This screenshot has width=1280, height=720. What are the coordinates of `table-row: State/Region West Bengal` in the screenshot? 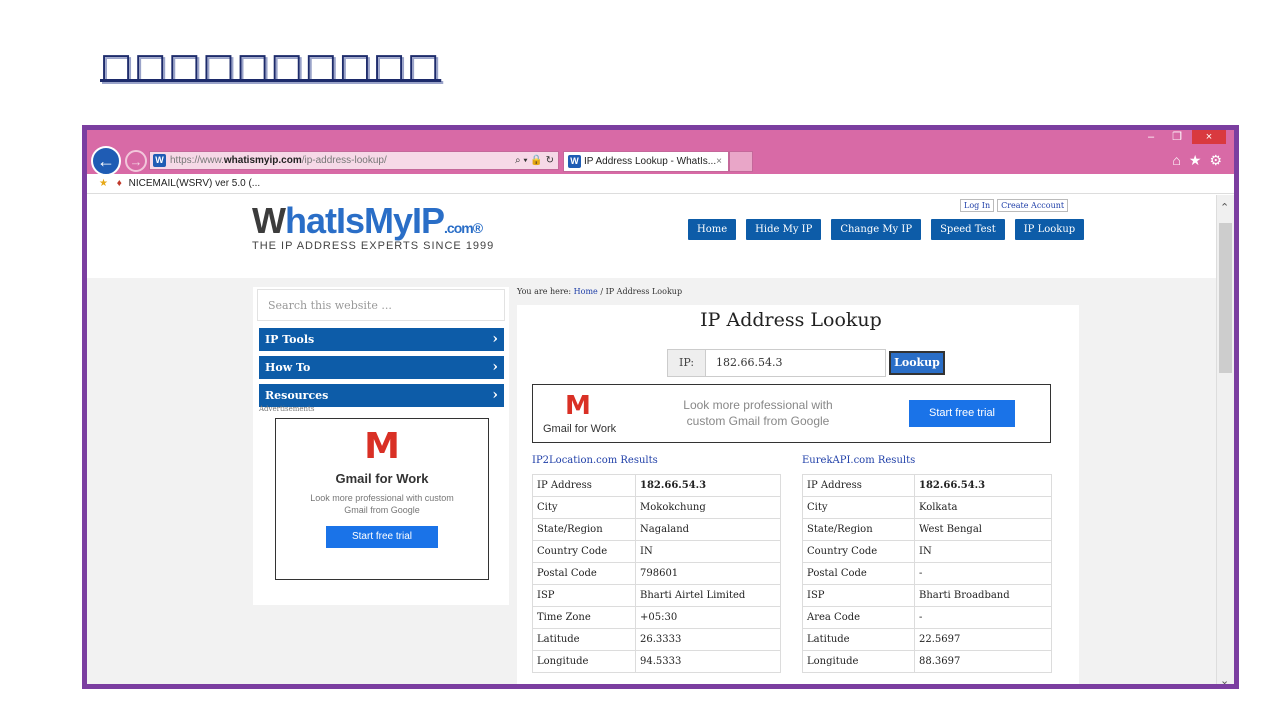 It's located at (927, 529).